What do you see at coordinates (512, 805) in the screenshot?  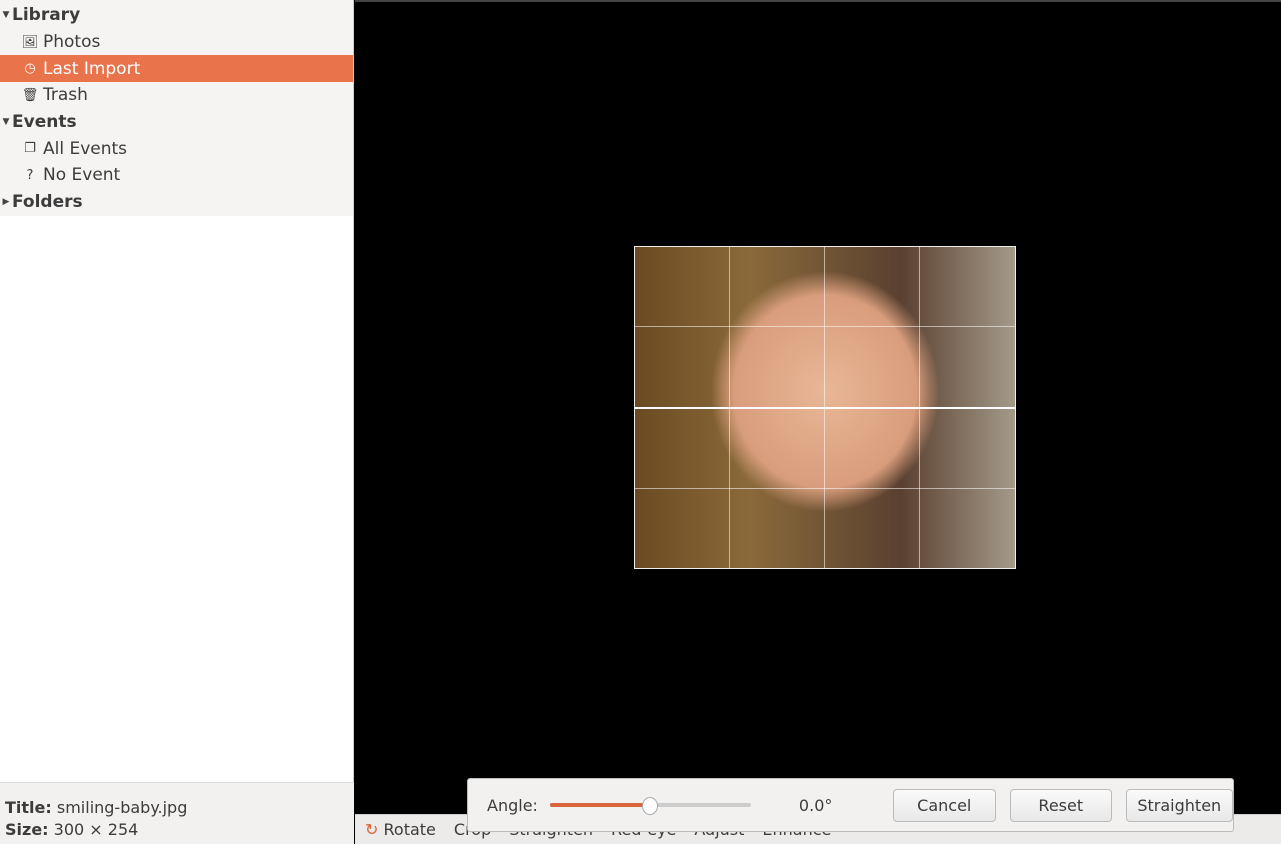 I see `angle-label: Angle:` at bounding box center [512, 805].